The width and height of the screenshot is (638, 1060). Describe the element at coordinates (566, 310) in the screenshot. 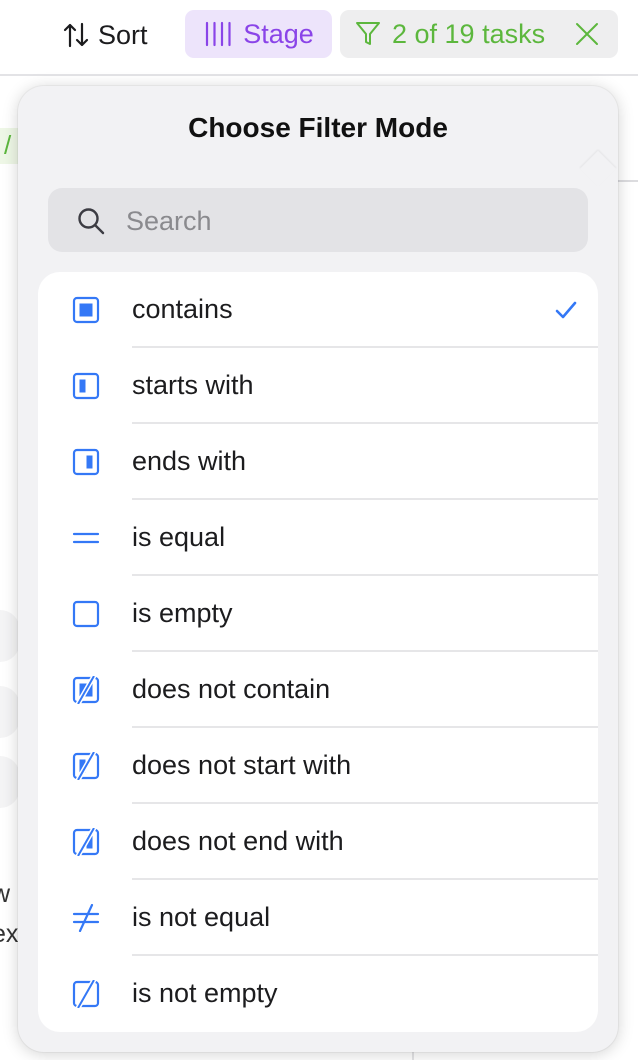

I see `checkmark-icon` at that location.